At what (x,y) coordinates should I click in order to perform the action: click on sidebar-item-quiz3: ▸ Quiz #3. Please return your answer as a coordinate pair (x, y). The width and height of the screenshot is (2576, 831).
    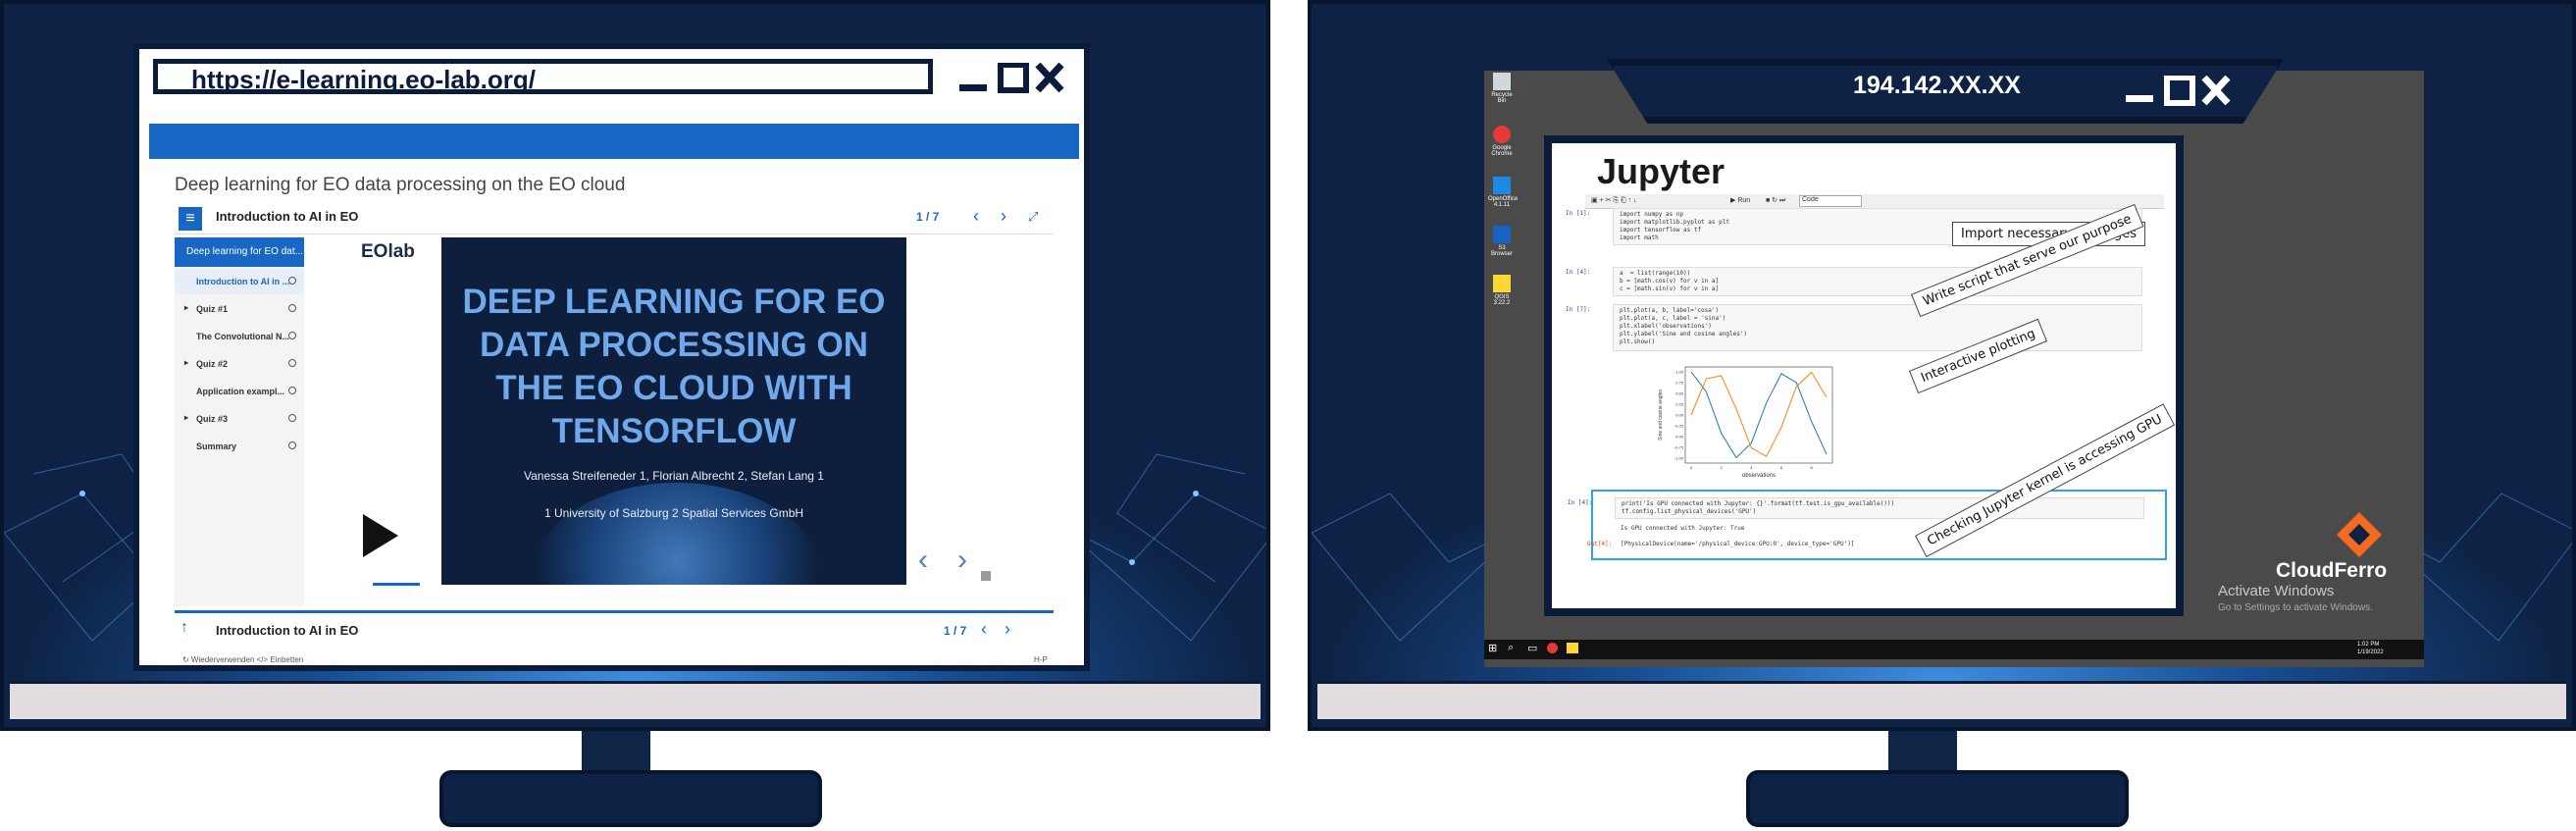
    Looking at the image, I should click on (239, 419).